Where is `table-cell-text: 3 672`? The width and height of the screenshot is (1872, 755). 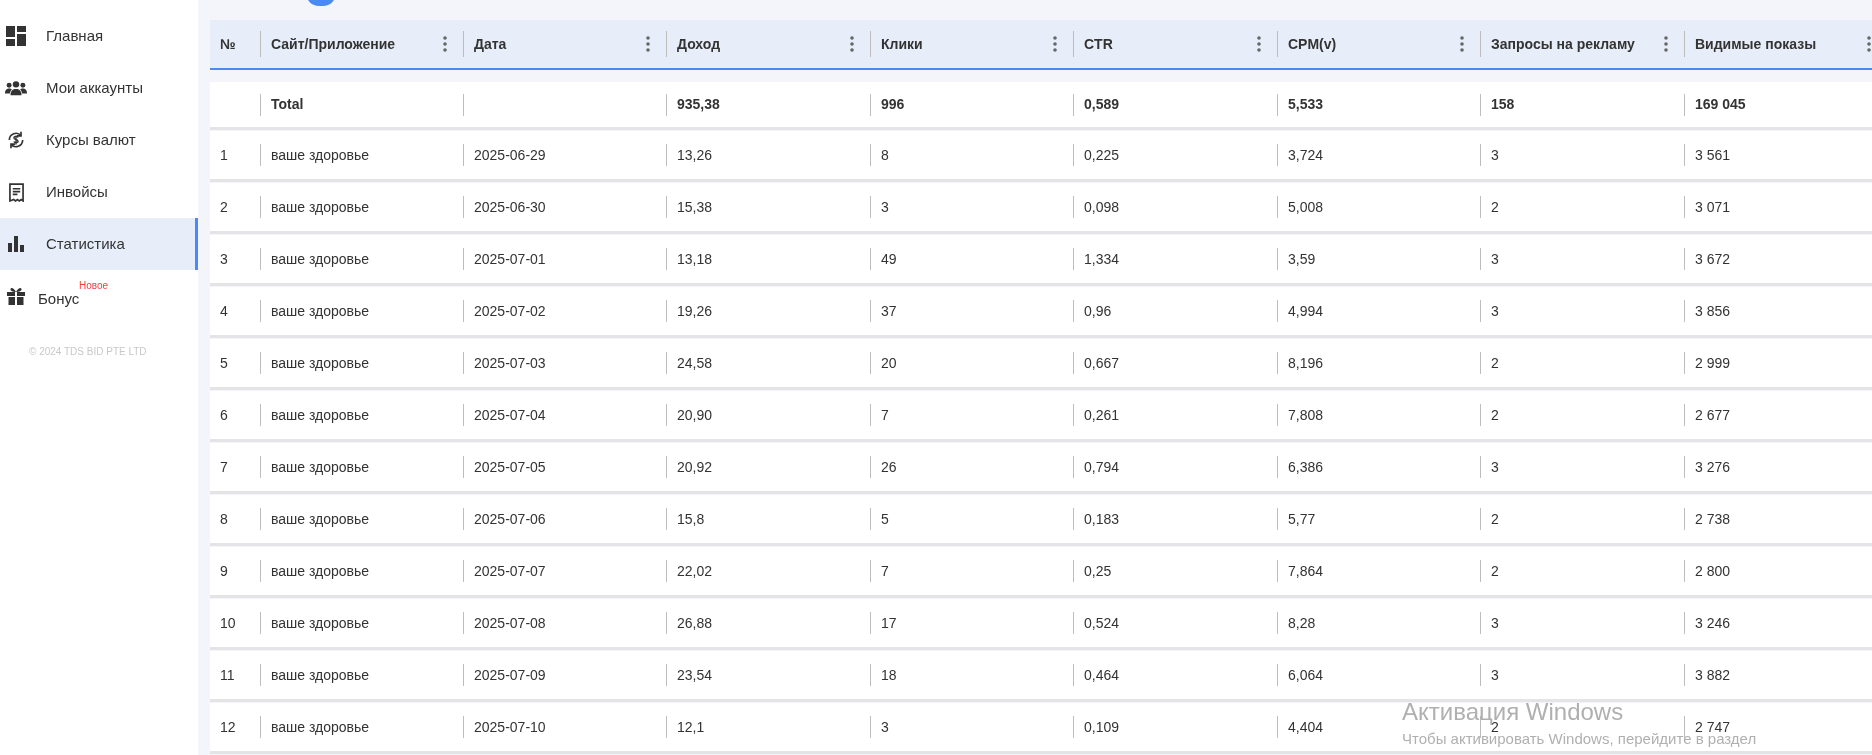 table-cell-text: 3 672 is located at coordinates (1713, 259).